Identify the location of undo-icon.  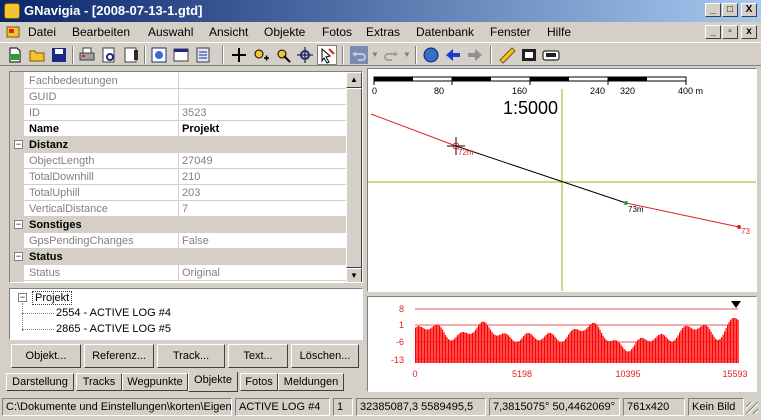
(359, 55).